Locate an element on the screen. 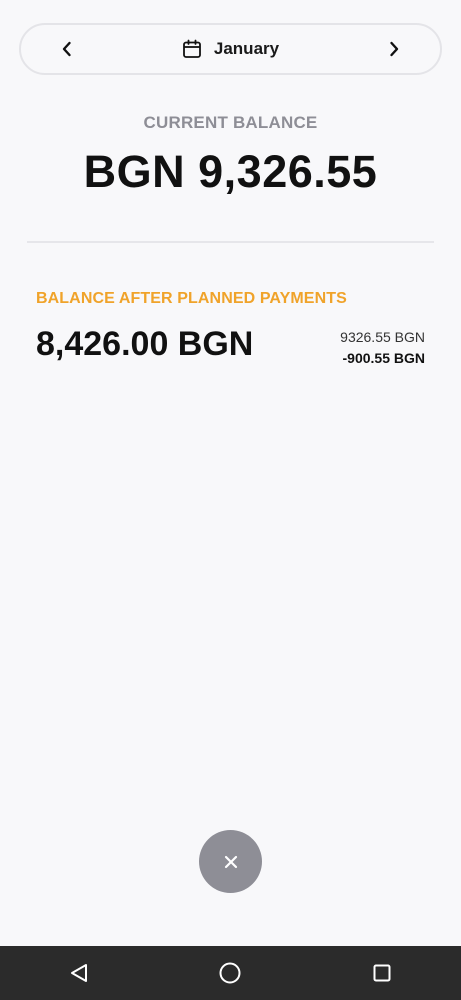 The image size is (461, 1000). breakdown-planned-payments: -900.55 BGN is located at coordinates (383, 358).